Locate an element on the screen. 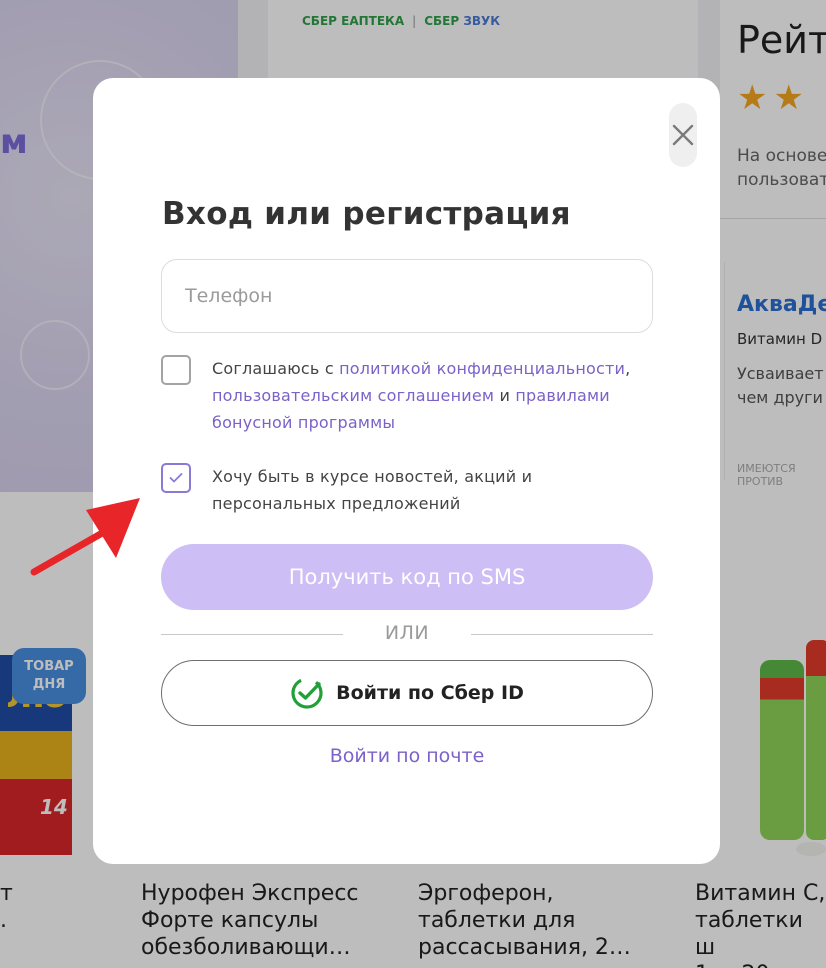  get-sms-code-button: Получить код по SMS is located at coordinates (407, 577).